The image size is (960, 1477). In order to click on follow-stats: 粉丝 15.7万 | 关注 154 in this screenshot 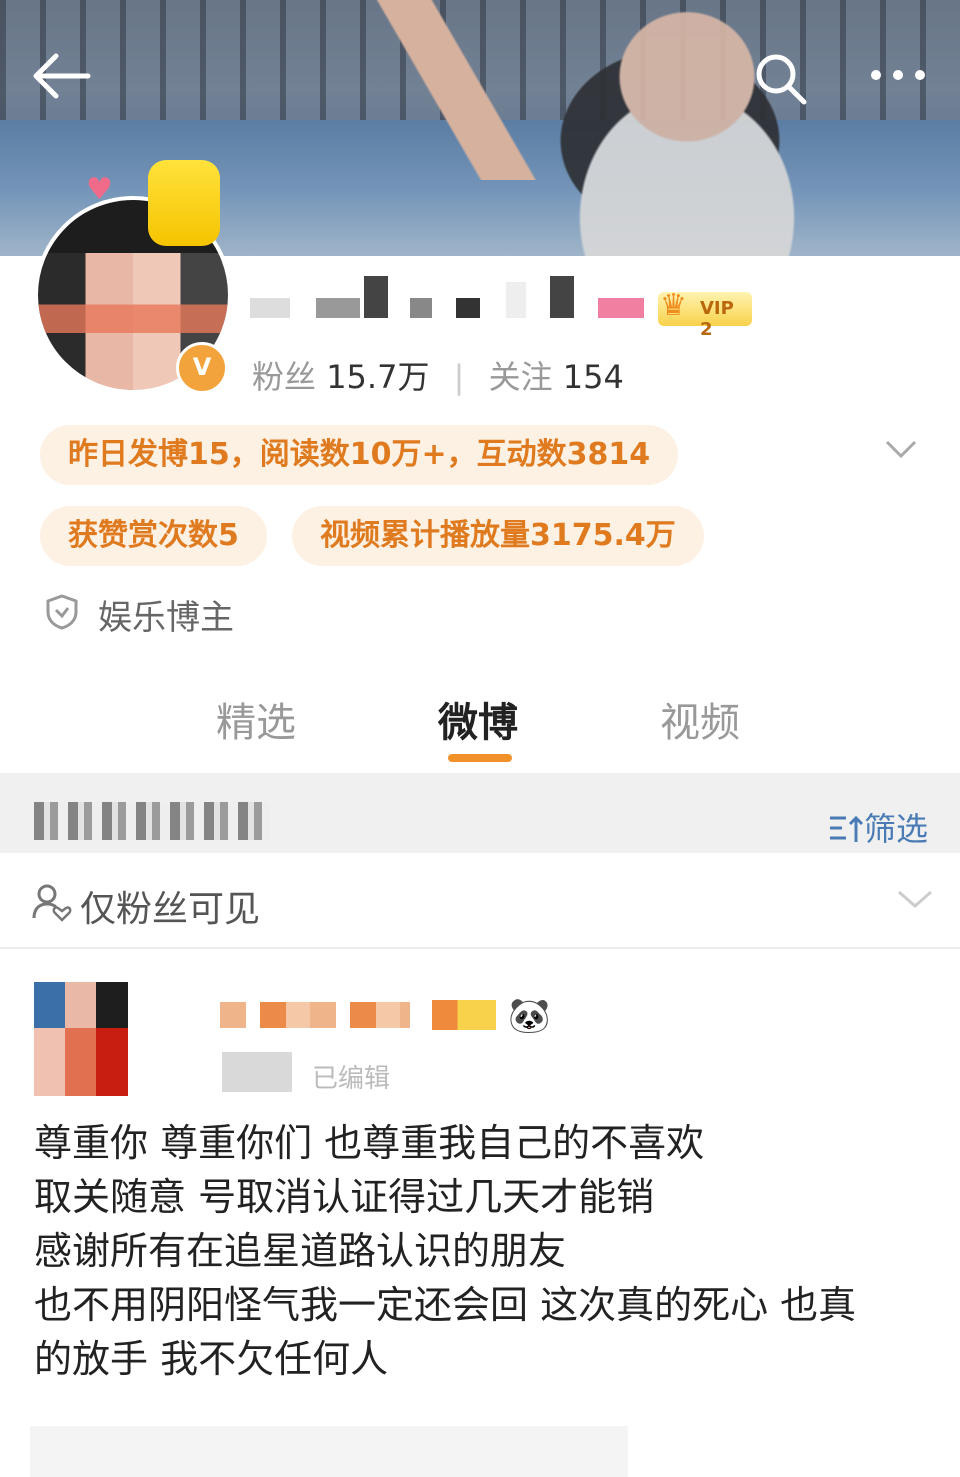, I will do `click(438, 374)`.